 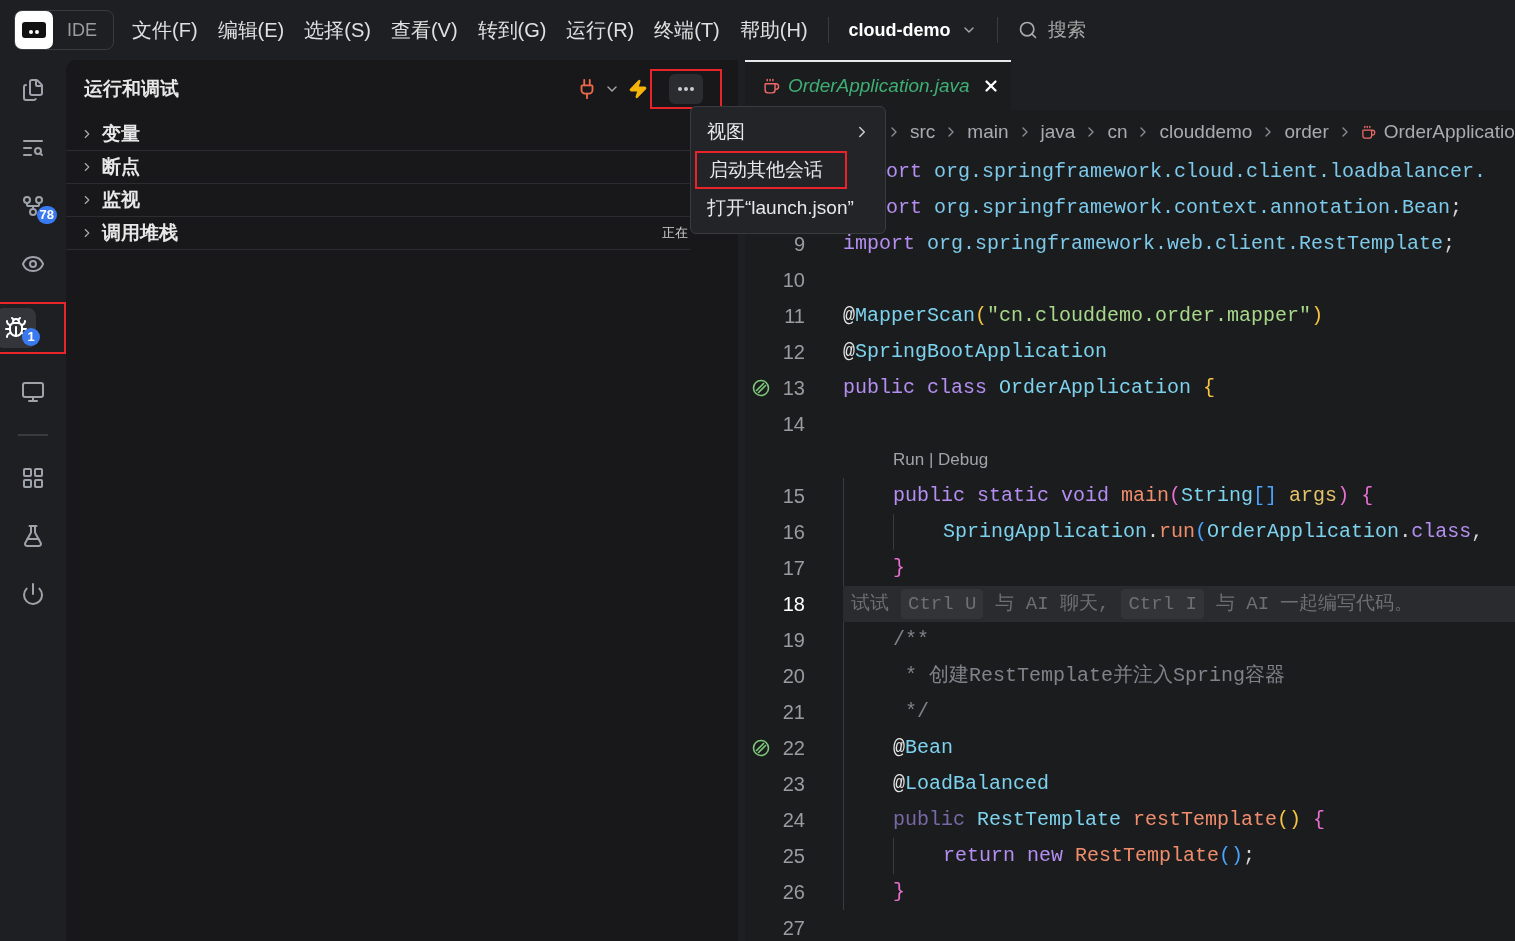 I want to click on menu-option: 打开“launch.json”, so click(x=788, y=208).